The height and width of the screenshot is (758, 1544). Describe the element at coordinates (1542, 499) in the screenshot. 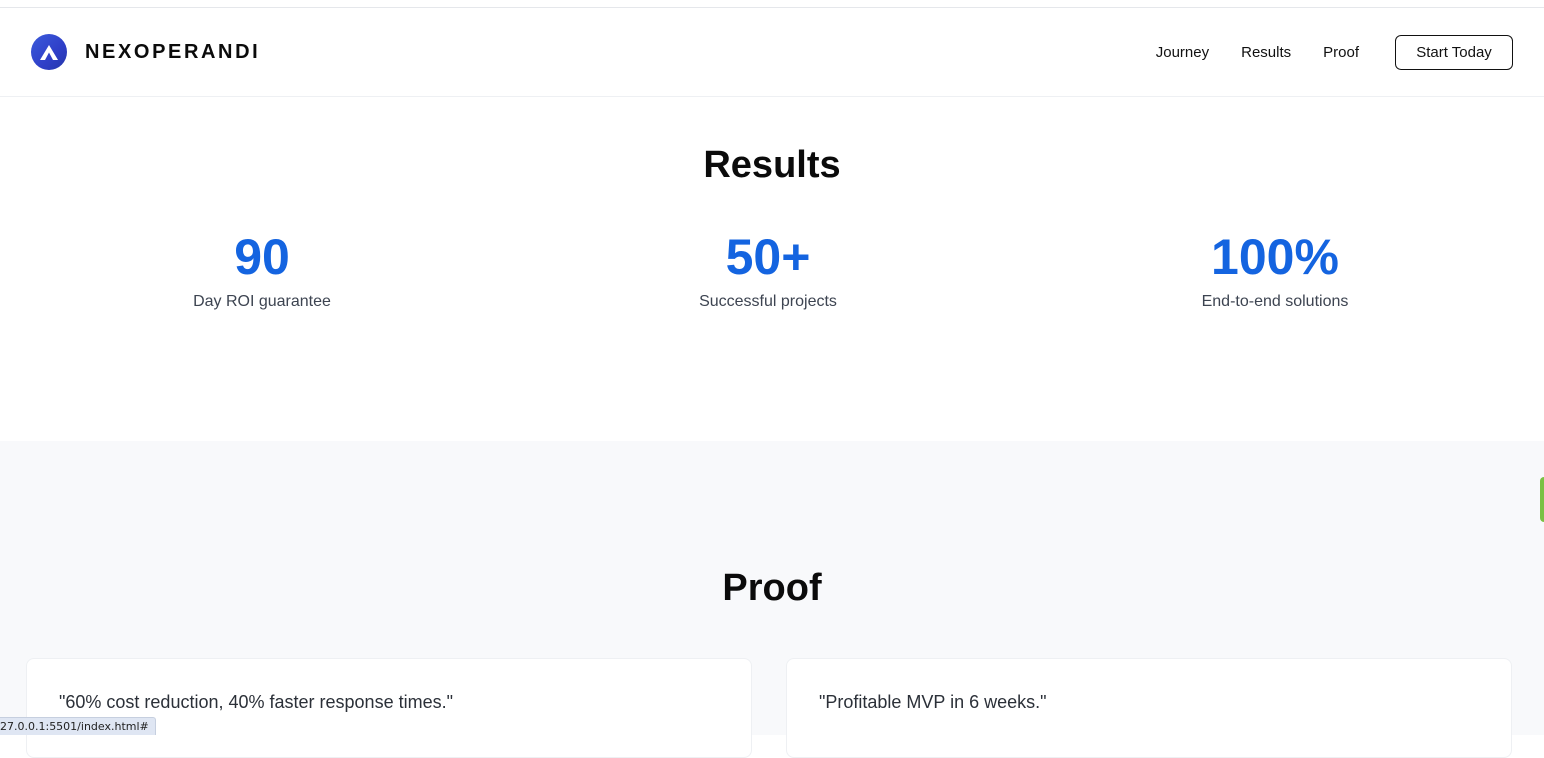

I see `side-feedback-tab` at that location.